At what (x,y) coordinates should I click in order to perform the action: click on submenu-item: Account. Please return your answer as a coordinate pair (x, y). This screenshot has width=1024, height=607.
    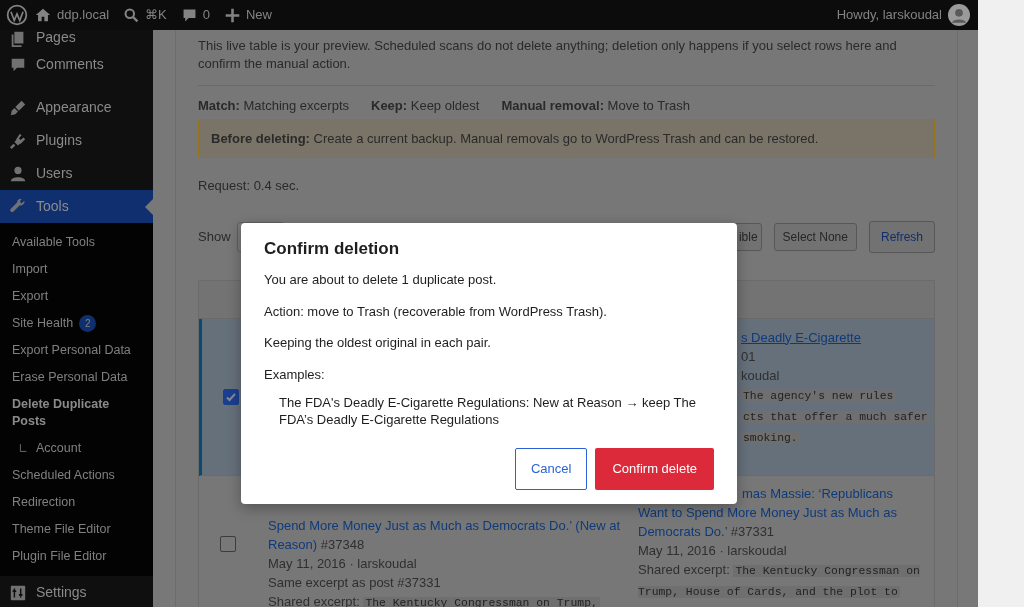
    Looking at the image, I should click on (76, 448).